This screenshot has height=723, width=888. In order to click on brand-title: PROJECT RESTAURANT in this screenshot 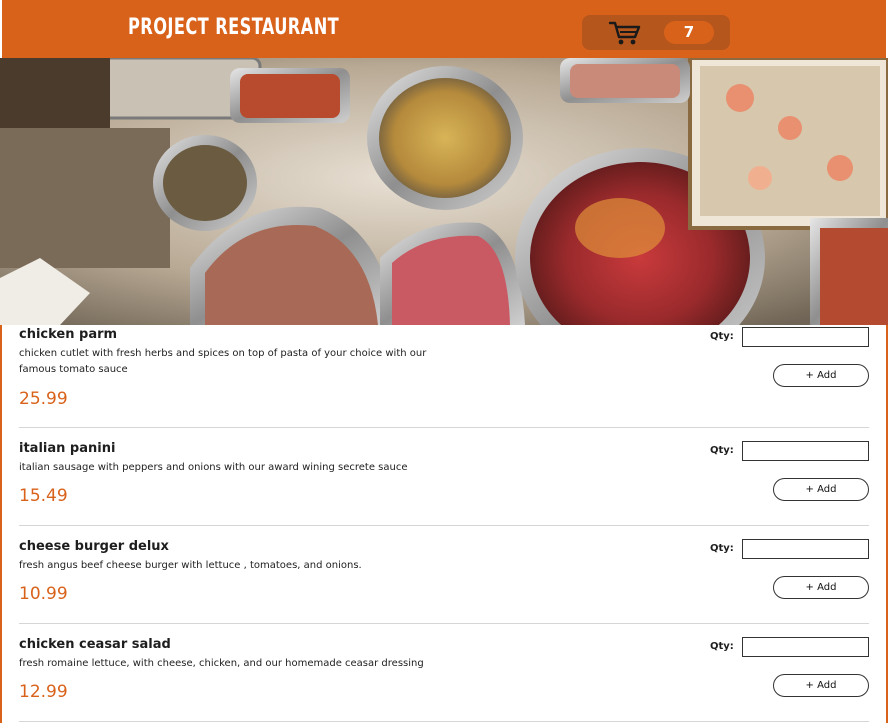, I will do `click(233, 28)`.